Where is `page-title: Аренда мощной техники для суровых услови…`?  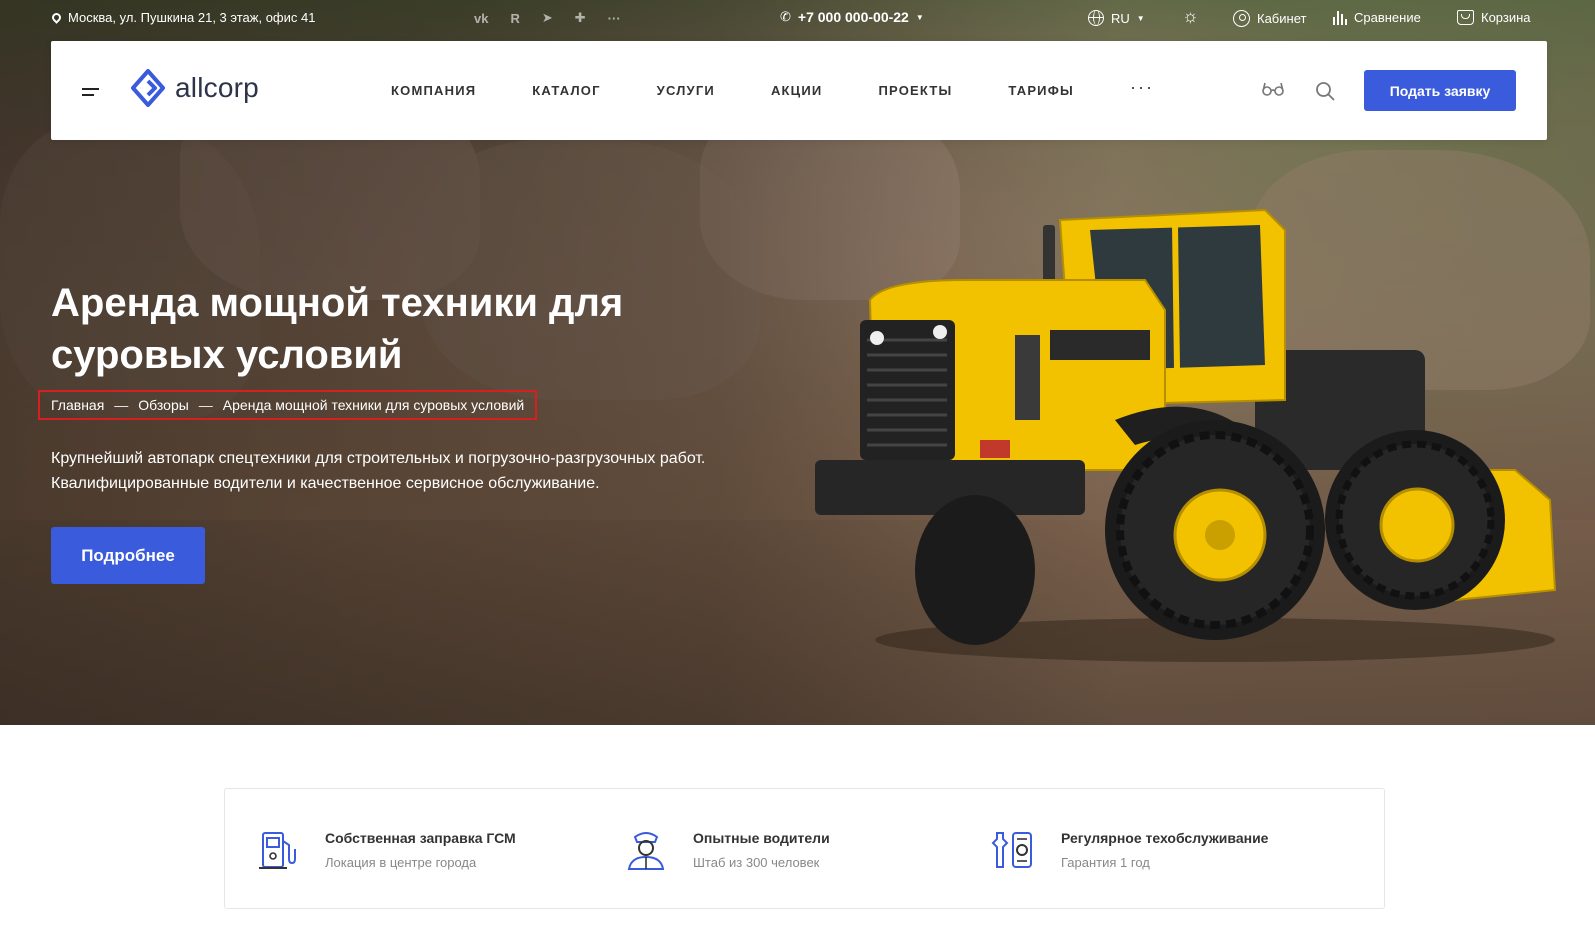
page-title: Аренда мощной техники для суровых услови… is located at coordinates (337, 329).